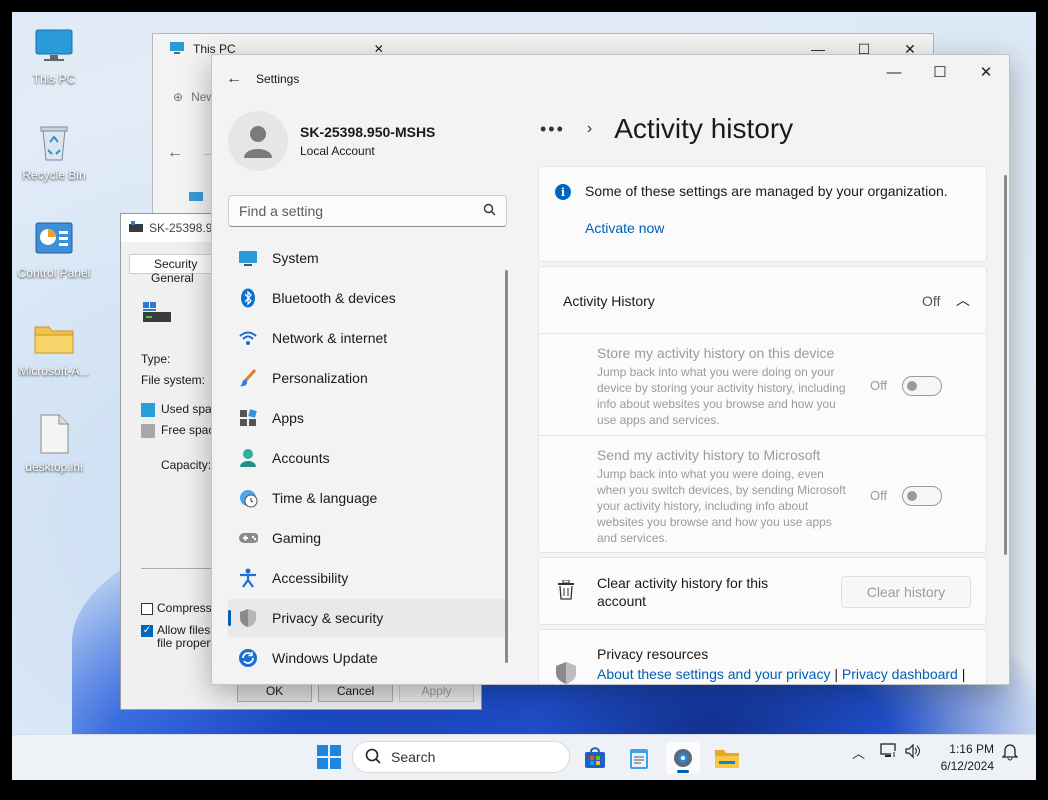  Describe the element at coordinates (156, 359) in the screenshot. I see `type-label: Type:` at that location.